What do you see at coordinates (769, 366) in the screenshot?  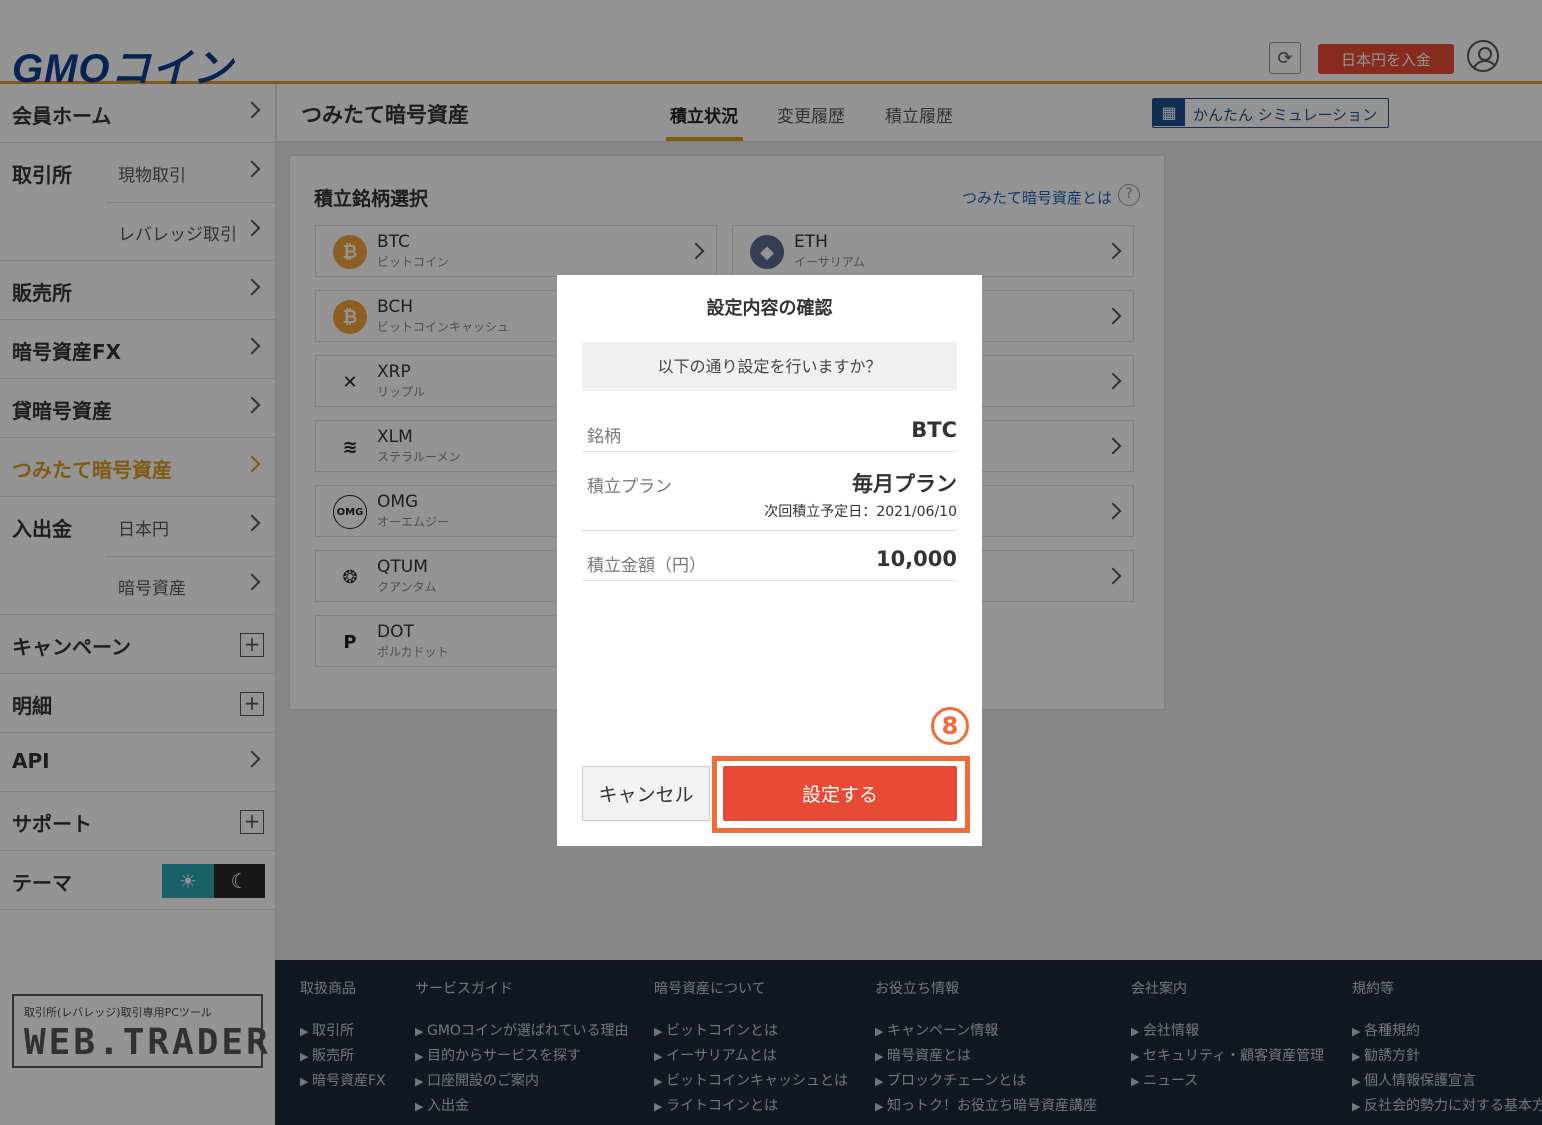 I see `modal-prompt: 以下の通り設定を行いますか？` at bounding box center [769, 366].